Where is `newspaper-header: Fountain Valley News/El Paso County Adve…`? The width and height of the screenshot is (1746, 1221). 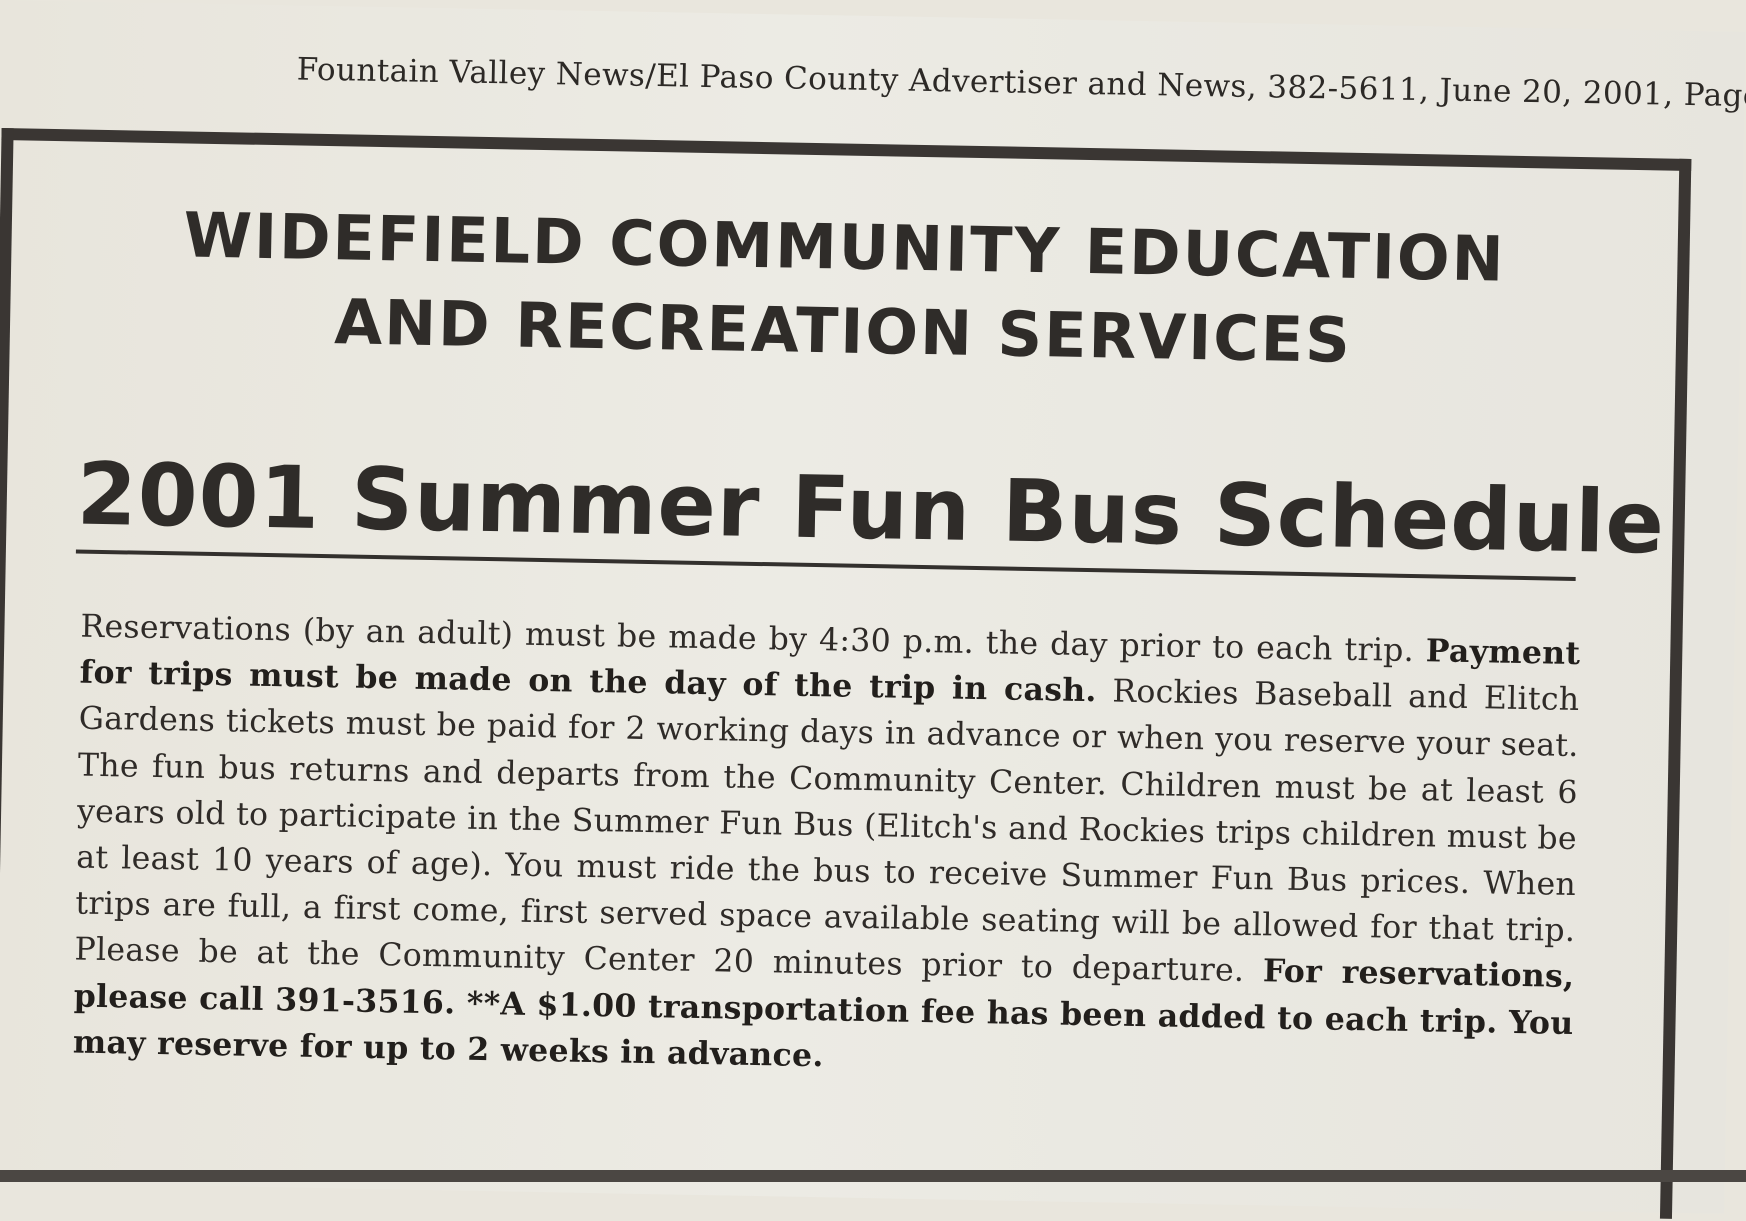
newspaper-header: Fountain Valley News/El Paso County Adve… is located at coordinates (1021, 83).